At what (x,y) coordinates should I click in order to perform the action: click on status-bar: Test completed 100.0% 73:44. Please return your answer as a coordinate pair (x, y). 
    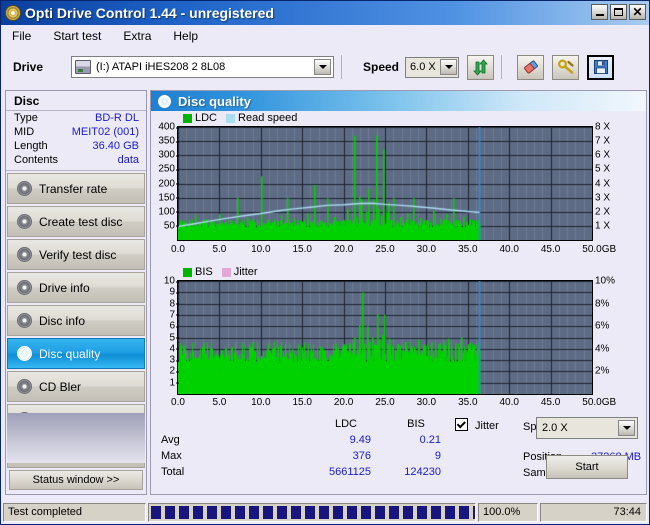
    Looking at the image, I should click on (325, 513).